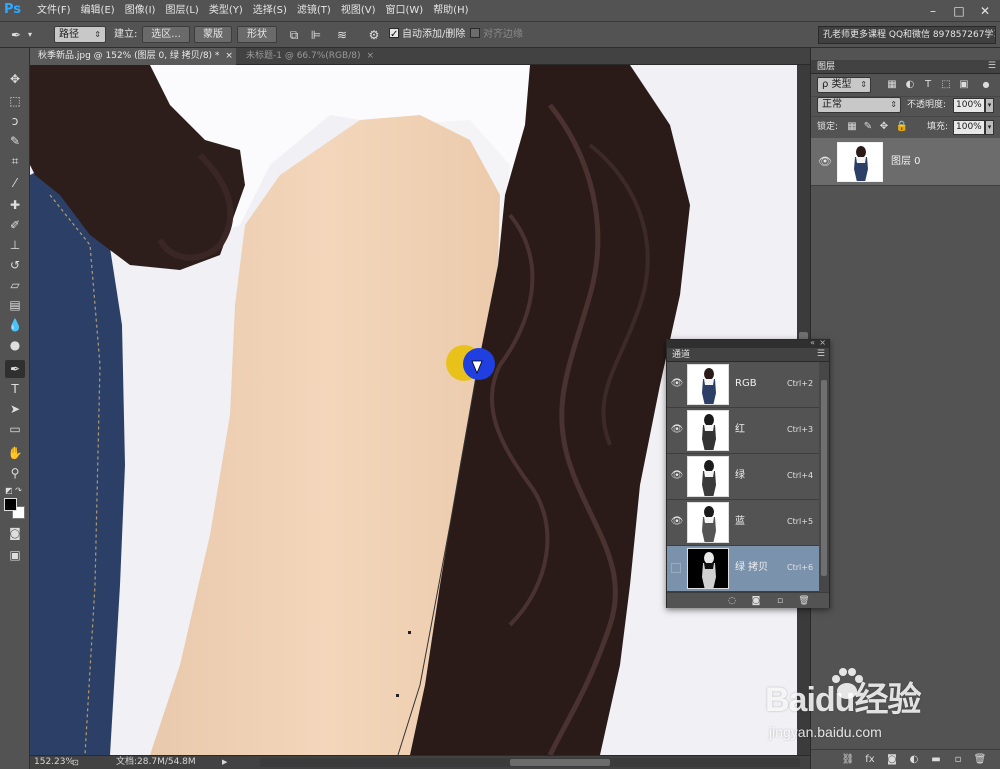  What do you see at coordinates (15, 453) in the screenshot?
I see `hand-tool-icon: ✋` at bounding box center [15, 453].